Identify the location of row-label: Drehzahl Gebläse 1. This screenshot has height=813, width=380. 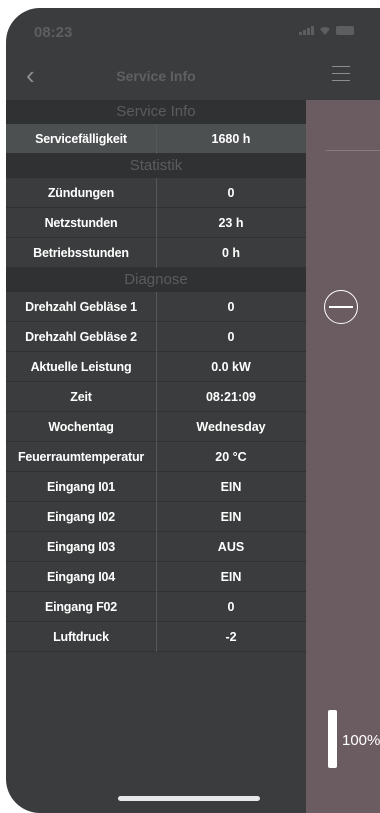
(81, 306).